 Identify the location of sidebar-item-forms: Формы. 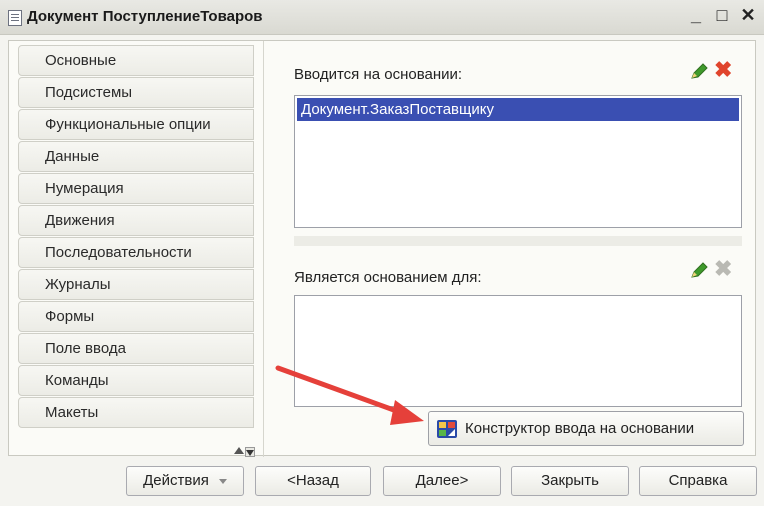
(136, 316).